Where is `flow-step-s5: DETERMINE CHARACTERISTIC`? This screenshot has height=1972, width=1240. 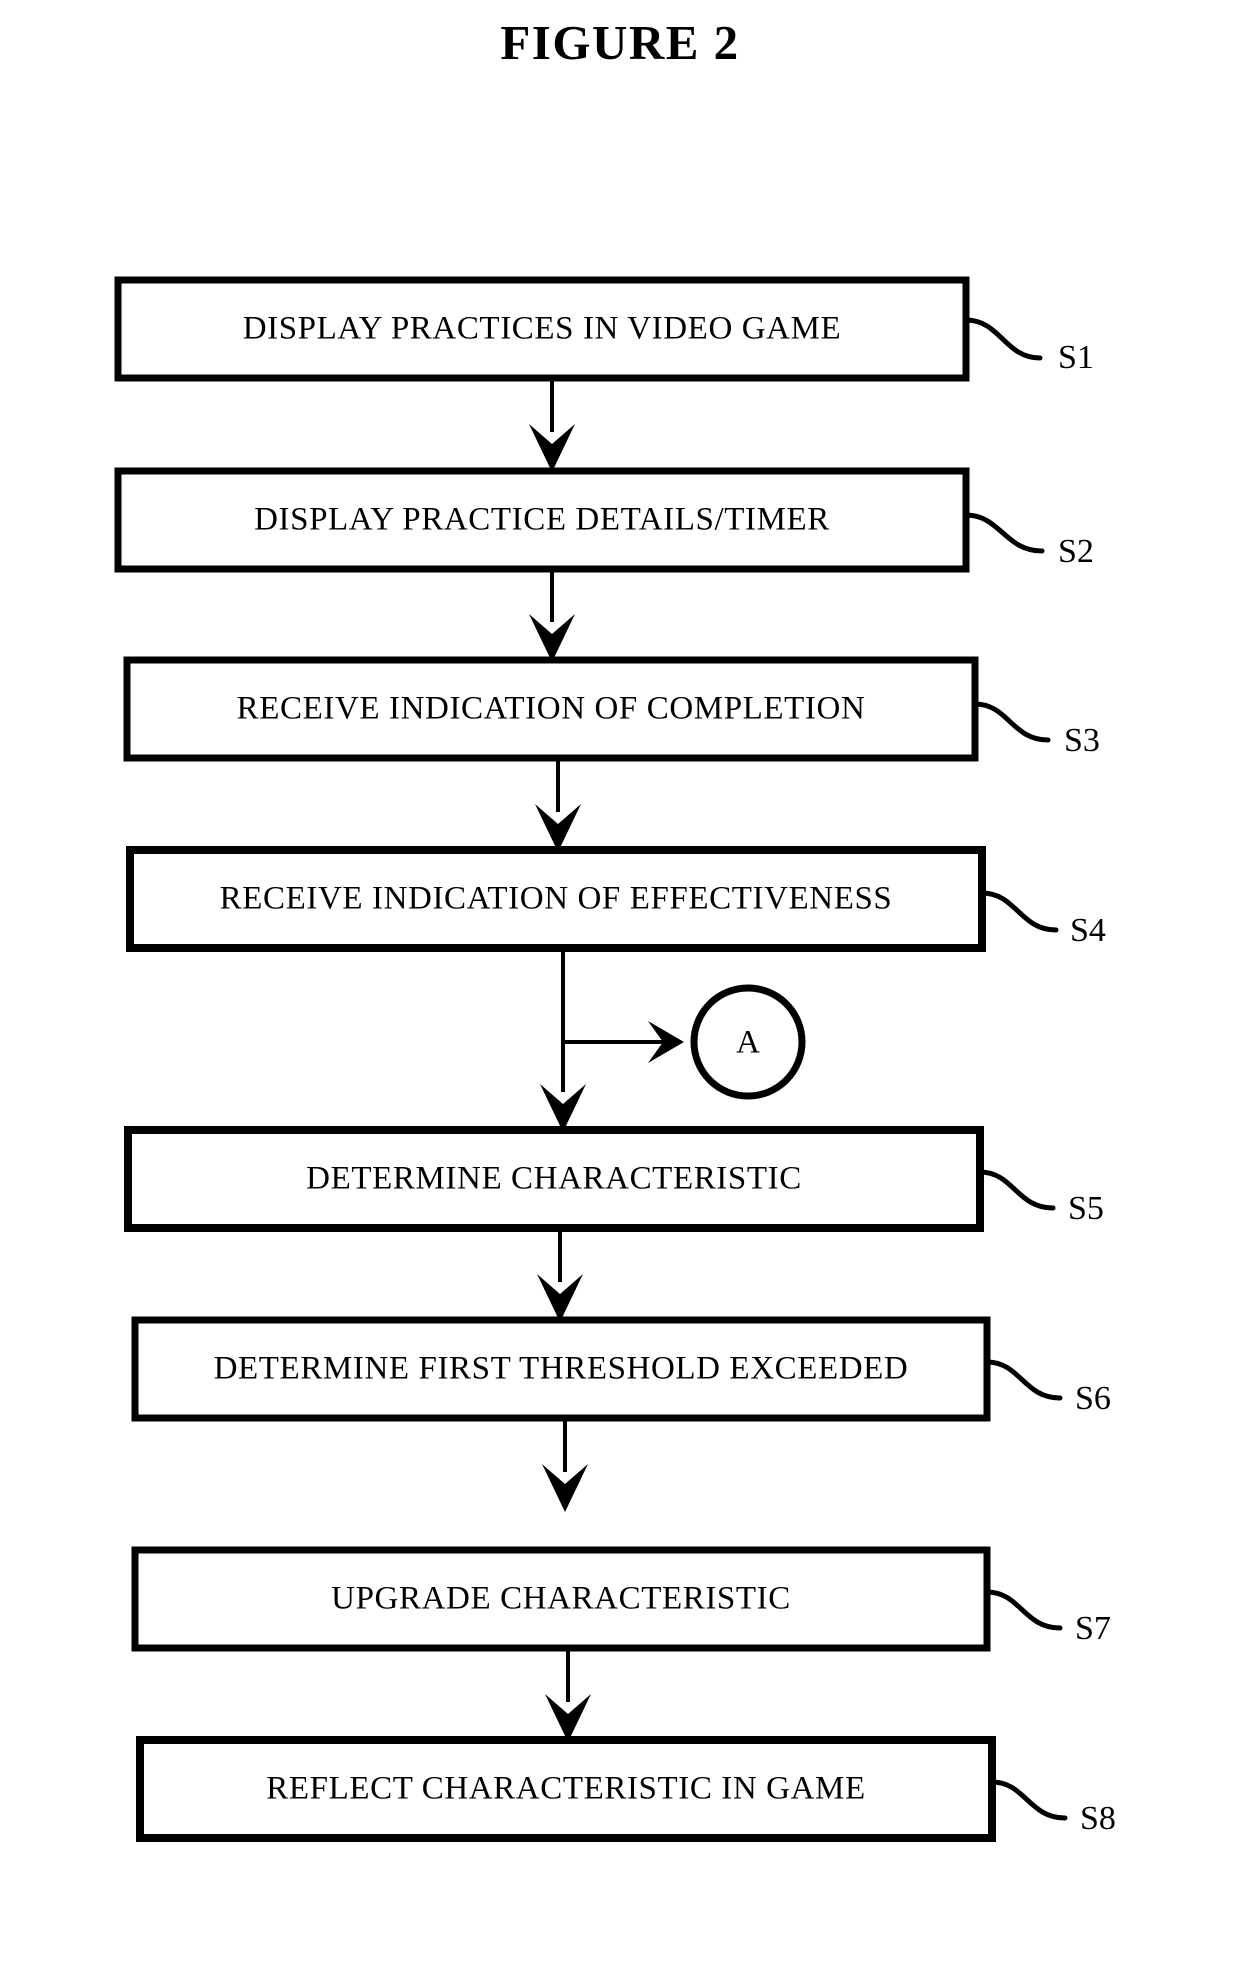
flow-step-s5: DETERMINE CHARACTERISTIC is located at coordinates (554, 1179).